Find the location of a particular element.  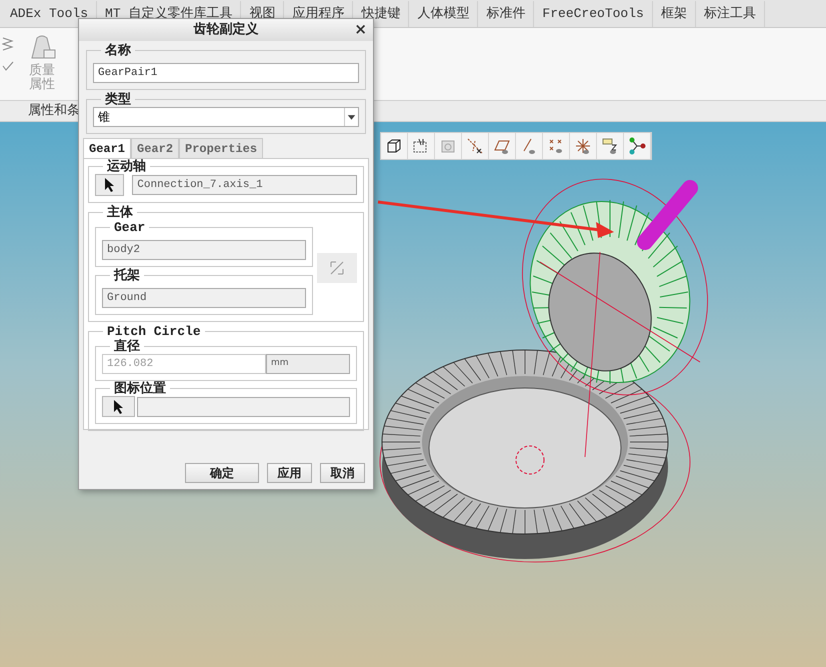

type-dropdown: 锥 is located at coordinates (226, 117).